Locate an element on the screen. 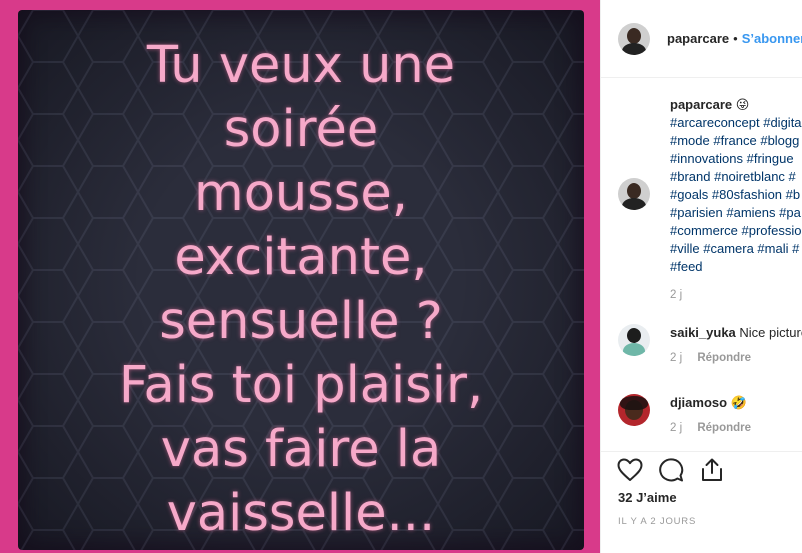  quote-line: vas faire la is located at coordinates (301, 449).